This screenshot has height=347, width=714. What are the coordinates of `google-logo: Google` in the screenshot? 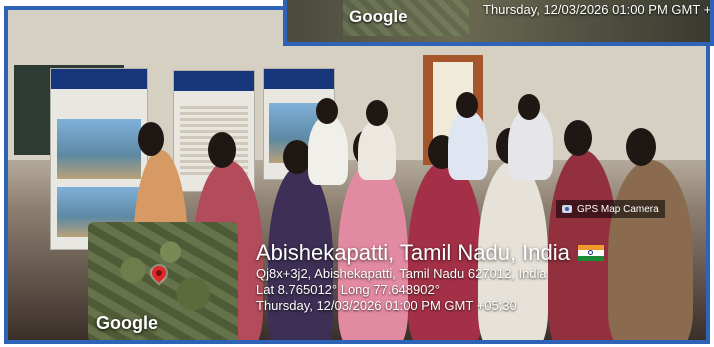 It's located at (127, 323).